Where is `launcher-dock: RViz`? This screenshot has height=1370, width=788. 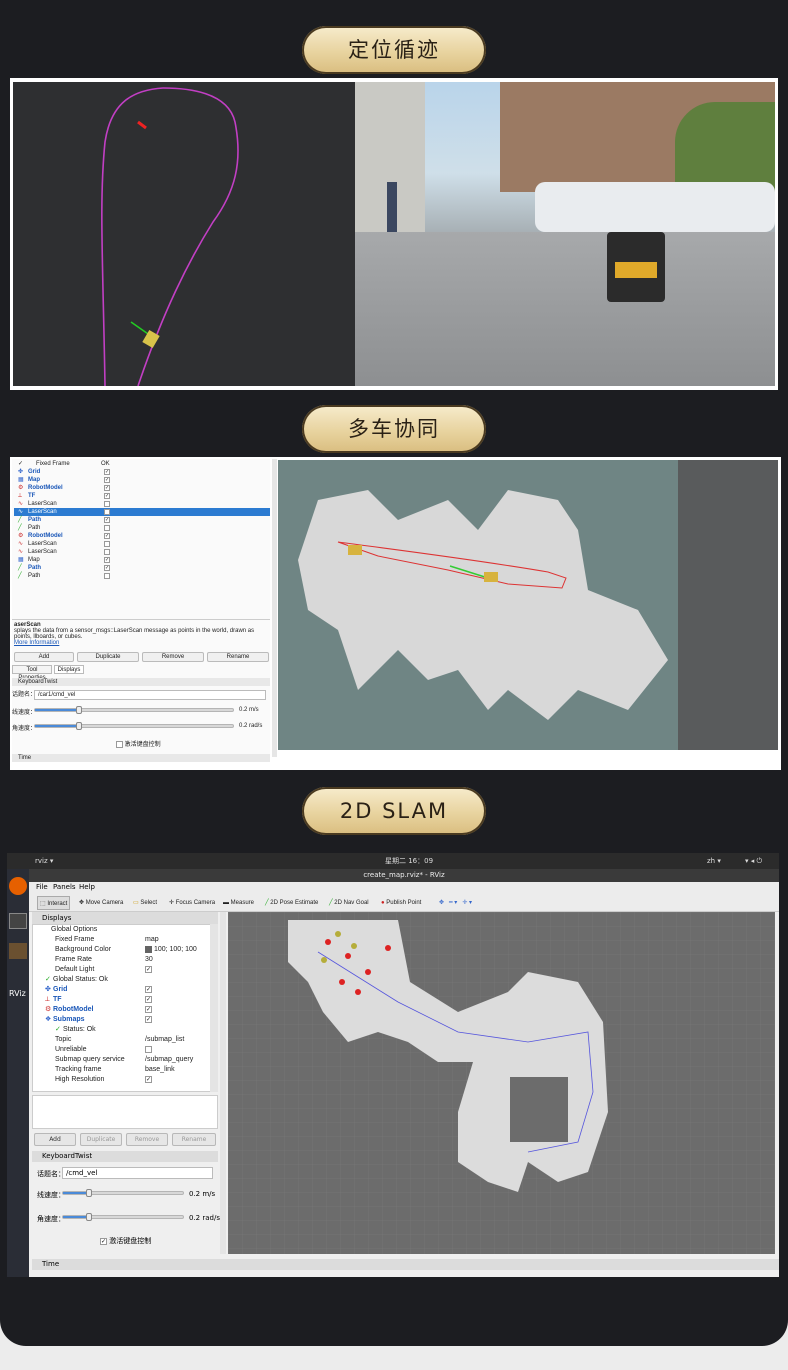 launcher-dock: RViz is located at coordinates (18, 1073).